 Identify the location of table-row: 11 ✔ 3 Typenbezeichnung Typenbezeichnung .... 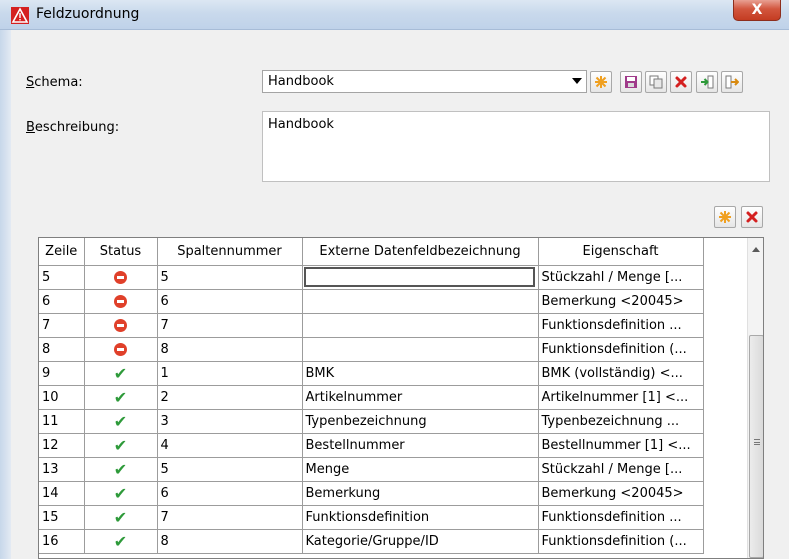
(371, 421).